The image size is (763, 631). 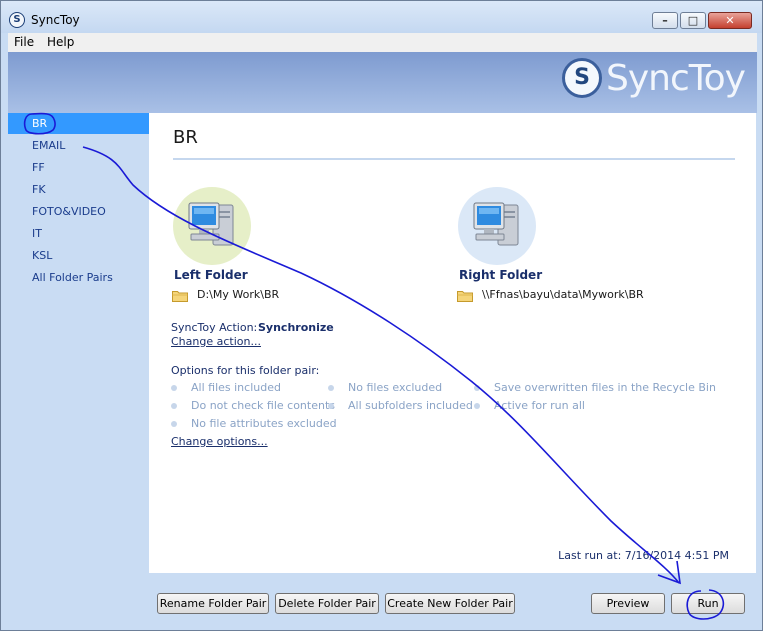 I want to click on options-title: Options for this folder pair:, so click(x=245, y=370).